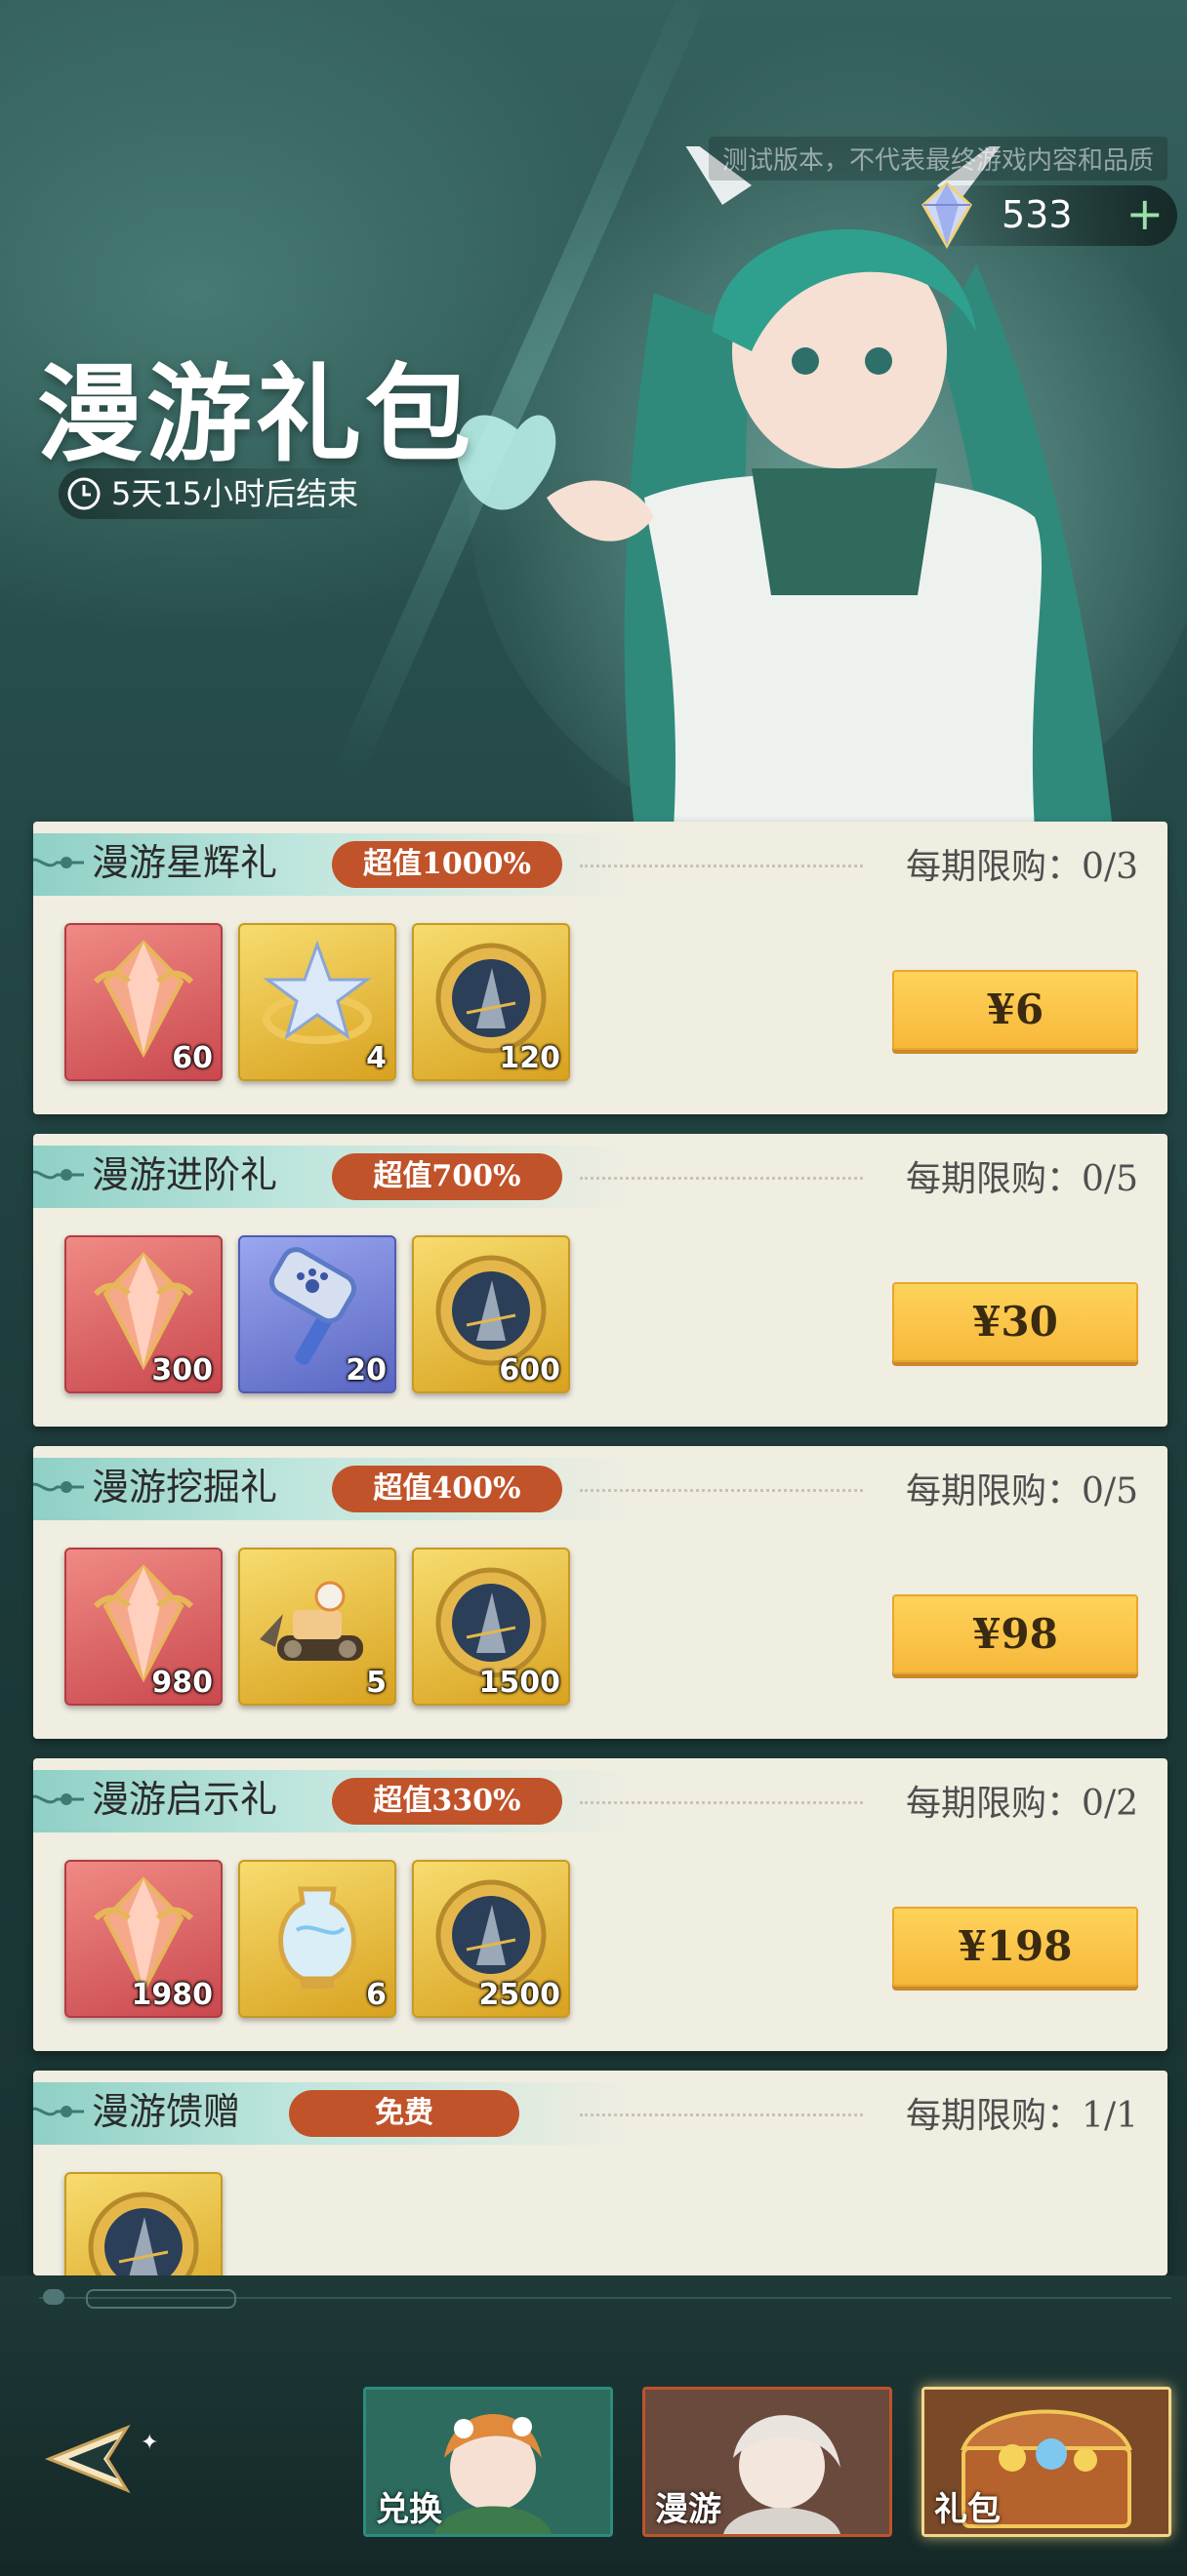  What do you see at coordinates (767, 2462) in the screenshot?
I see `tab-roaming: 漫游` at bounding box center [767, 2462].